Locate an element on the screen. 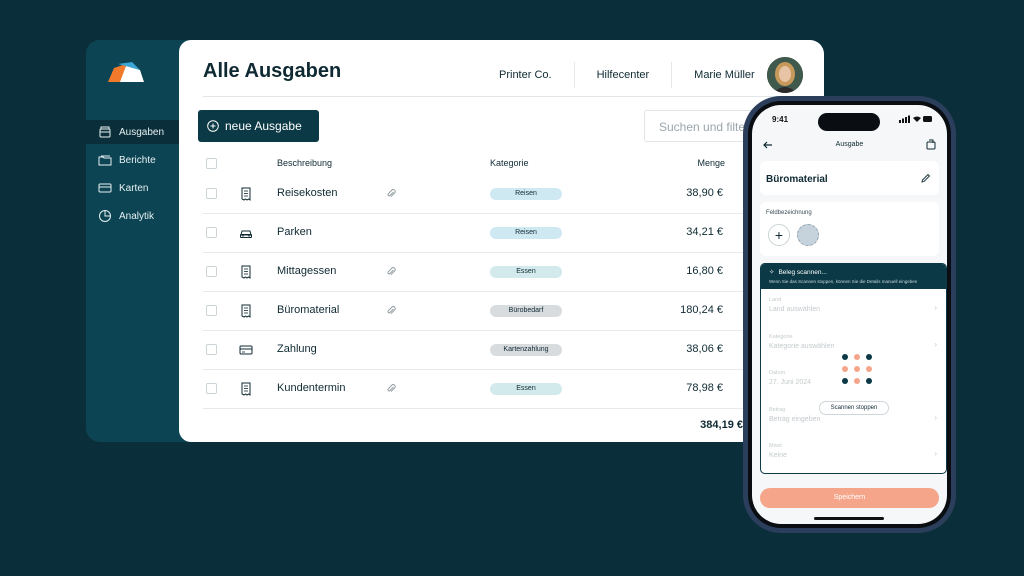  field-value: Keine is located at coordinates (778, 455).